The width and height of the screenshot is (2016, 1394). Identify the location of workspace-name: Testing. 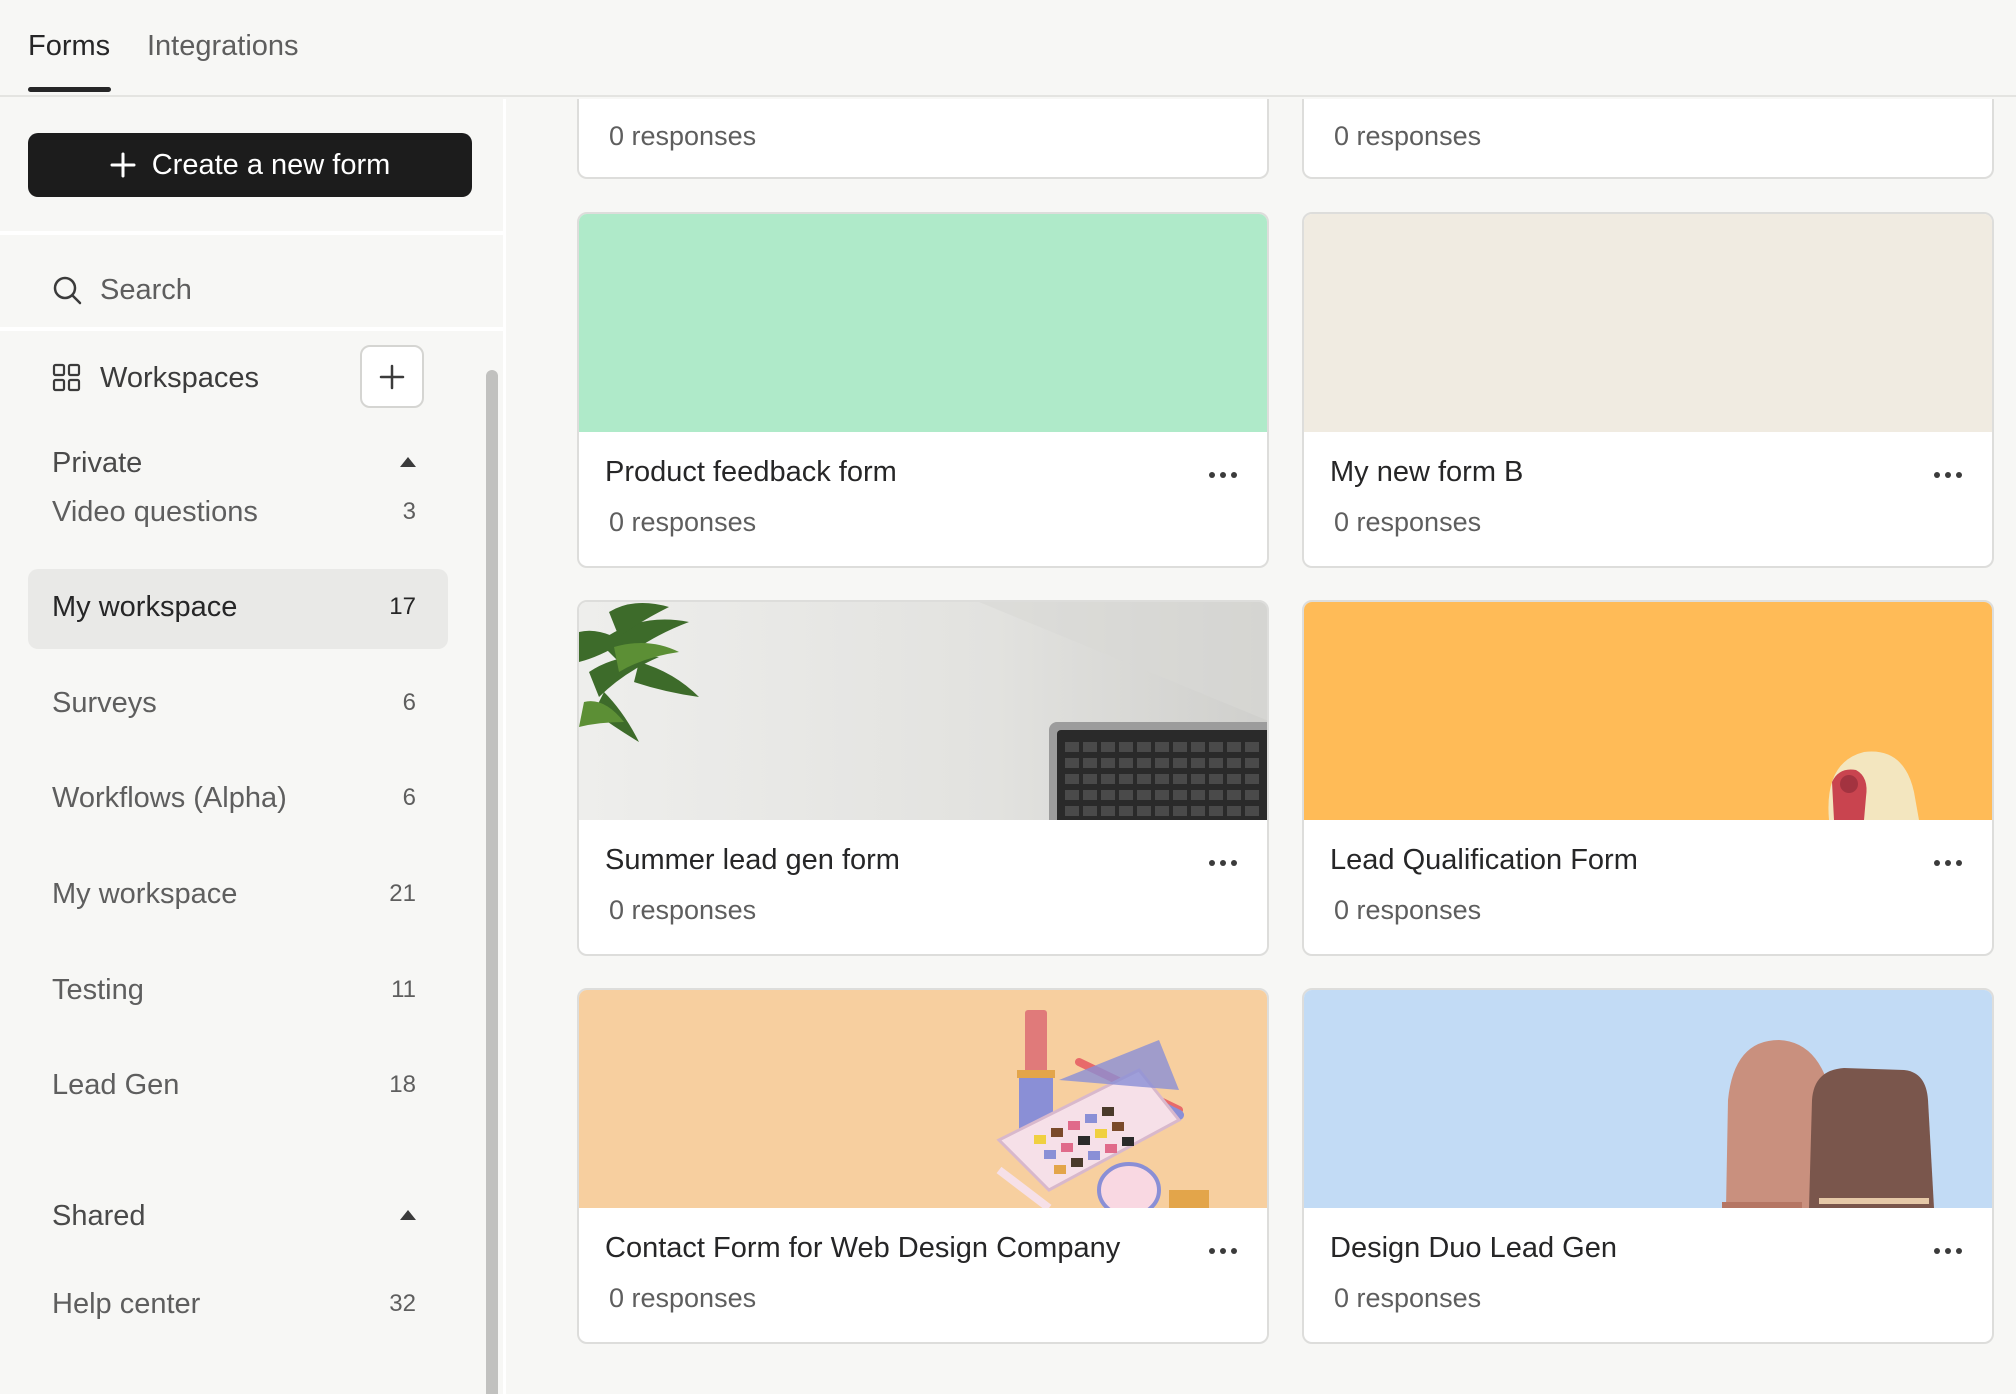
(98, 990).